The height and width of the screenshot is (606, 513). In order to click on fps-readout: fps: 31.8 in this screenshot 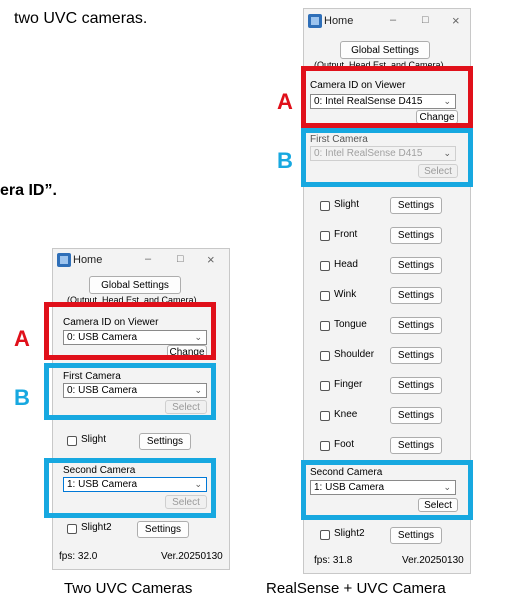, I will do `click(333, 560)`.